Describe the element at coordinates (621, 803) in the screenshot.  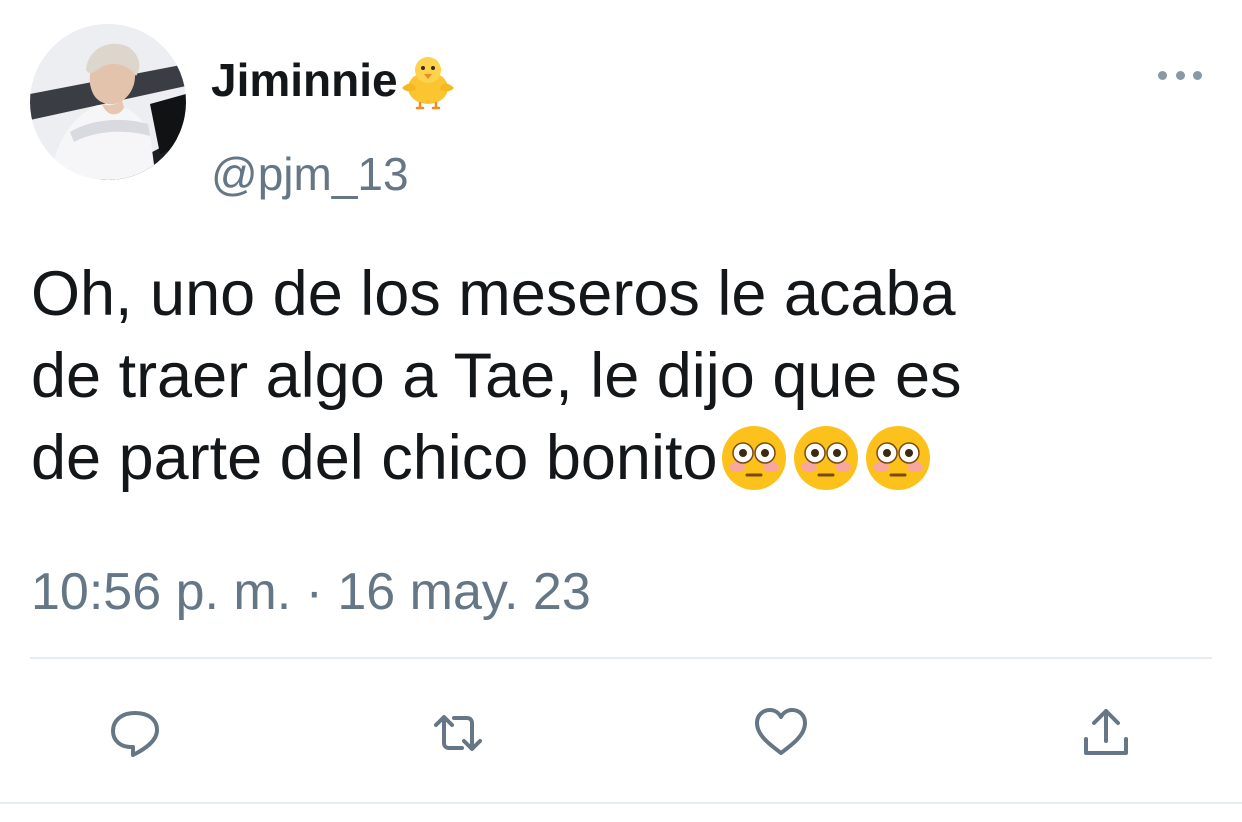
I see `bottom-divider` at that location.